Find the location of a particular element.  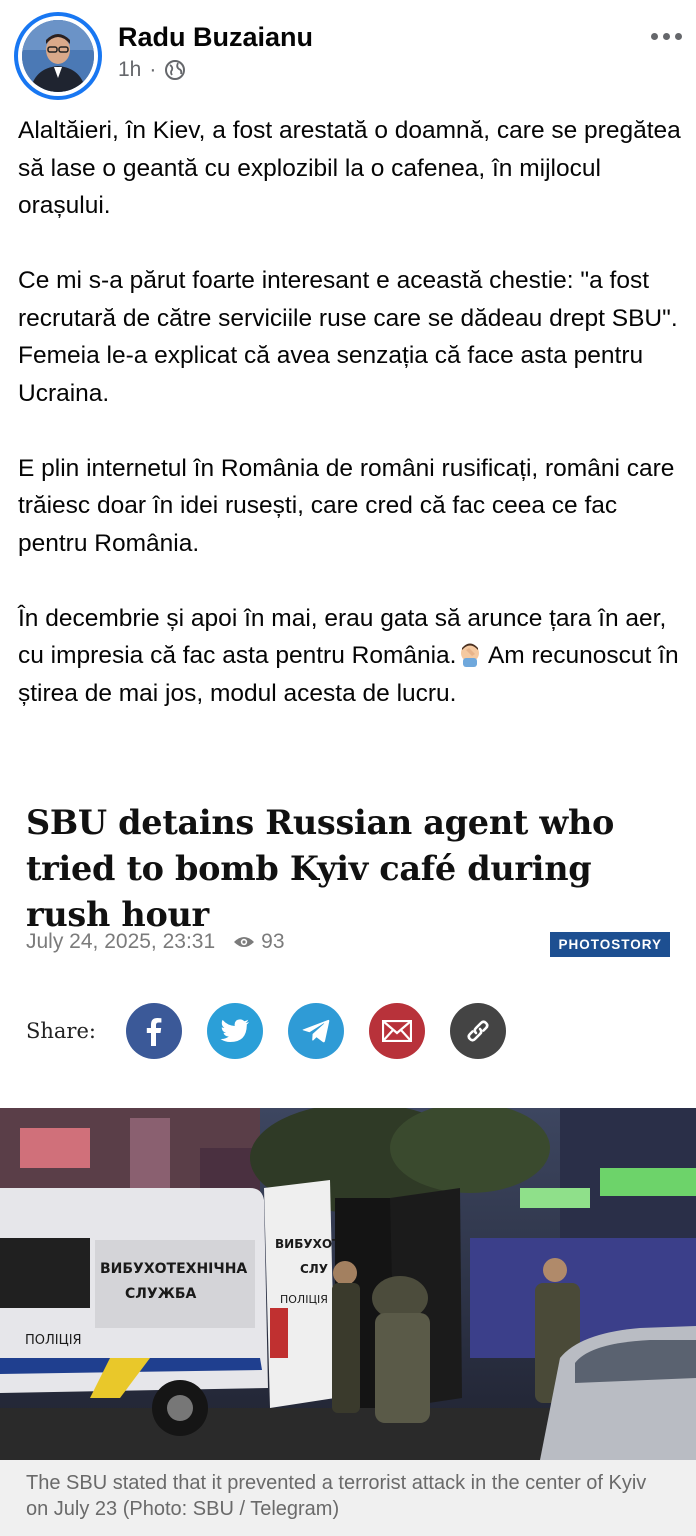

telegram-icon is located at coordinates (316, 1031).